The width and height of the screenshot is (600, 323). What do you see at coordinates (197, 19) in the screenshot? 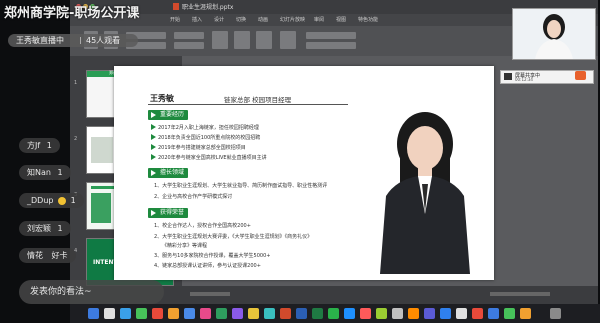
I see `menu-insert: 插入` at bounding box center [197, 19].